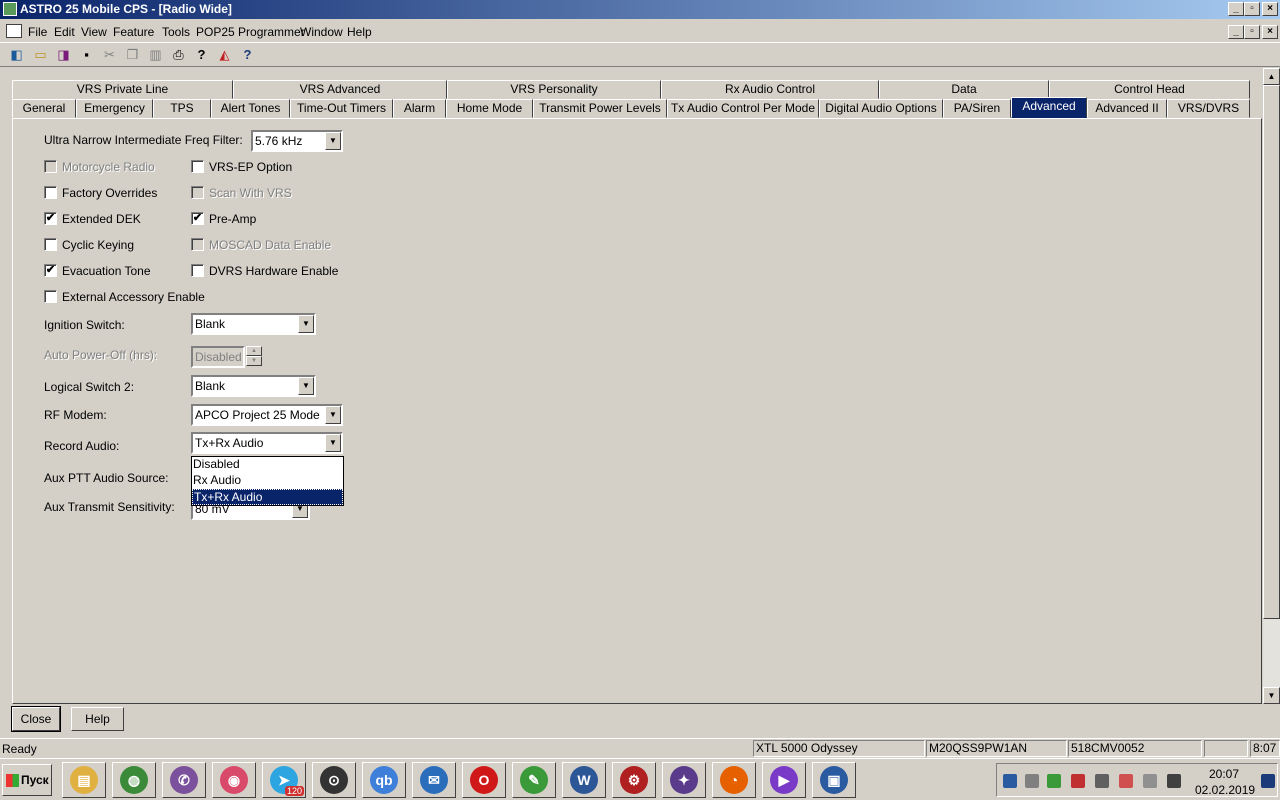 This screenshot has width=1280, height=800. I want to click on maximize-button: ▫, so click(1252, 9).